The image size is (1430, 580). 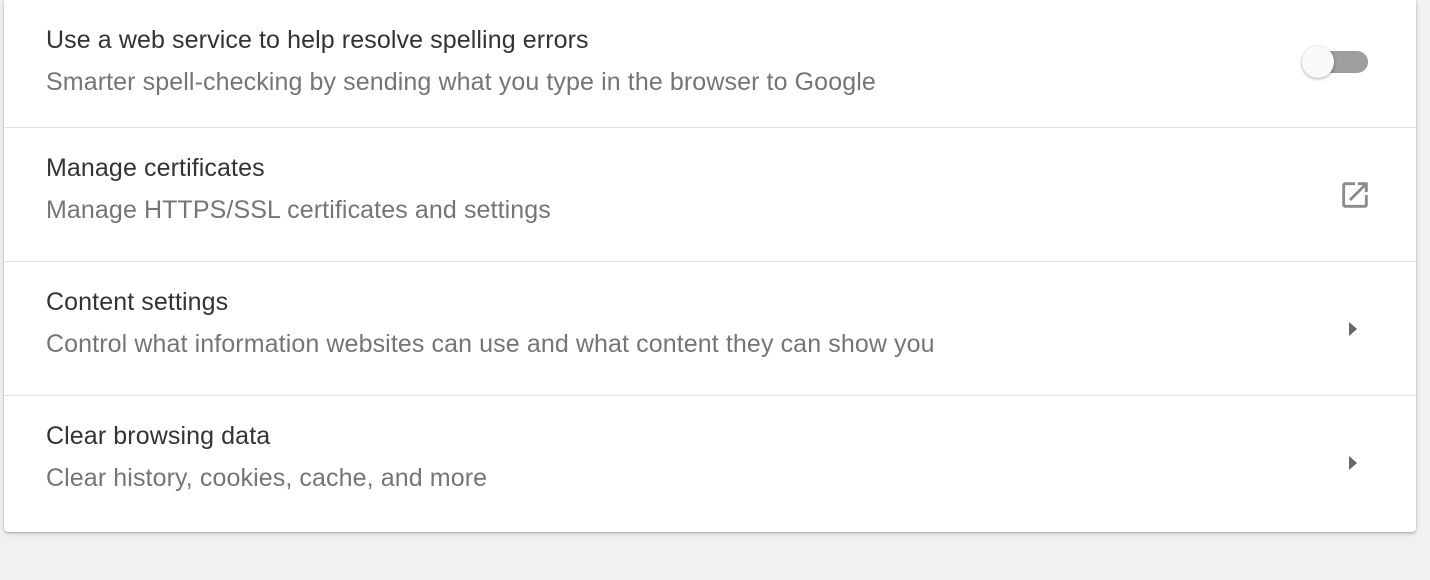 I want to click on setting-subtitle: Clear history, cookies, cache, and more, so click(x=267, y=478).